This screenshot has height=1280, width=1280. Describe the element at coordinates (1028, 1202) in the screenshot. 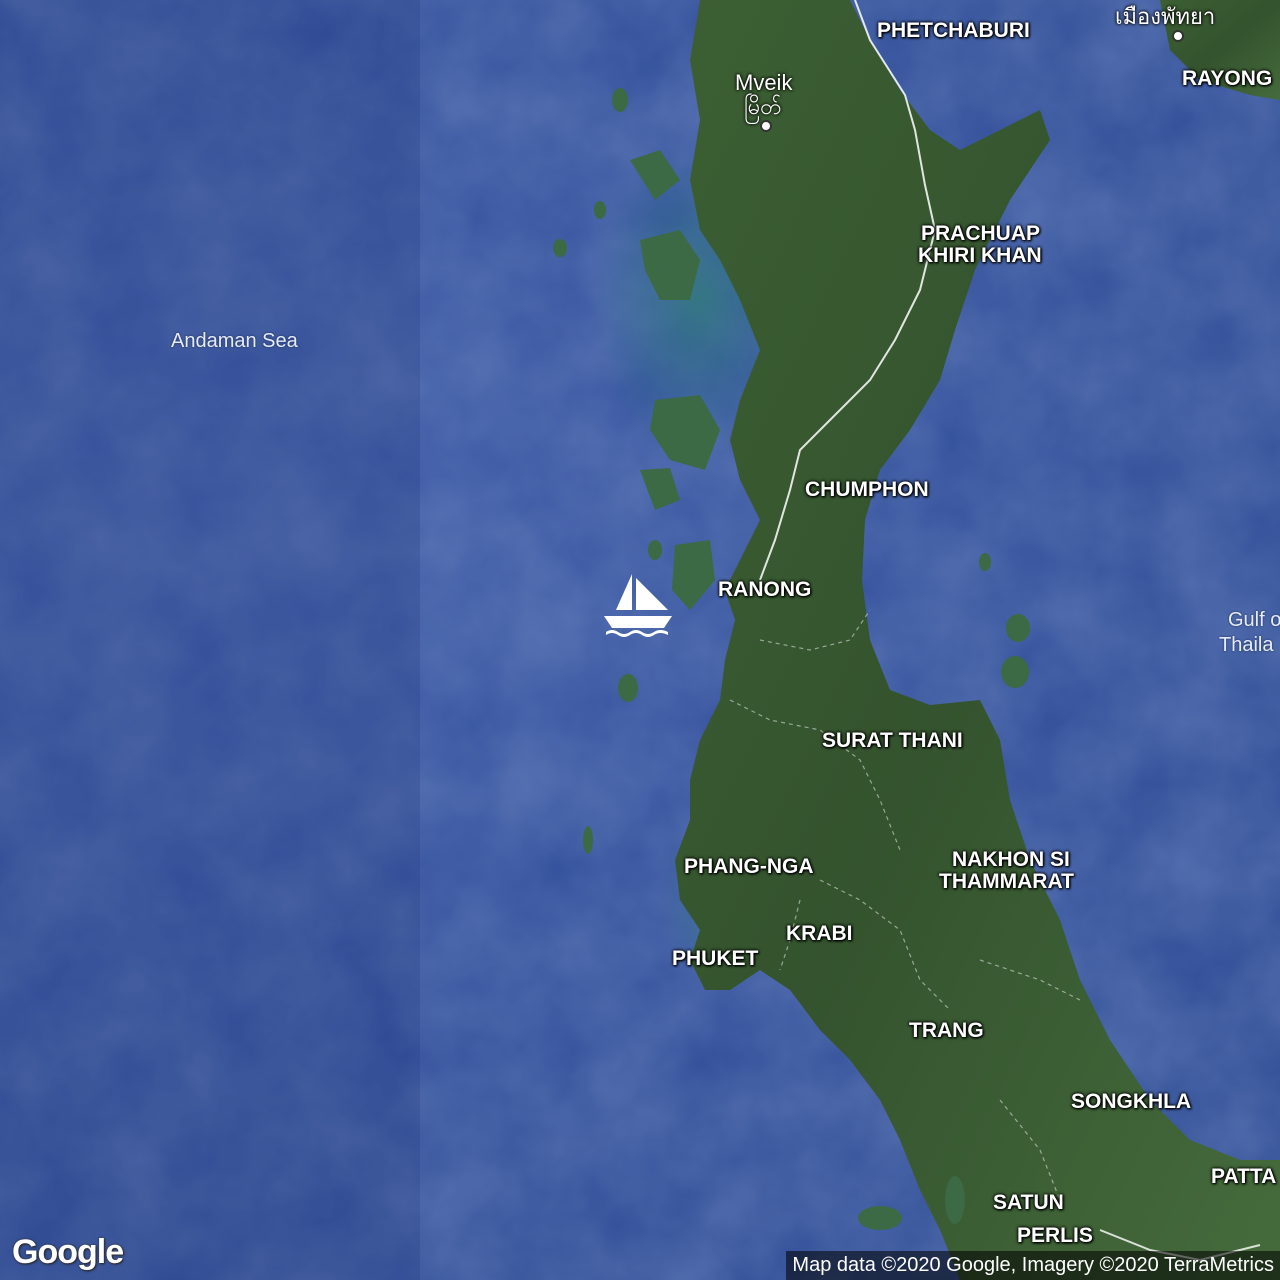

I see `province-satun: SATUN` at that location.